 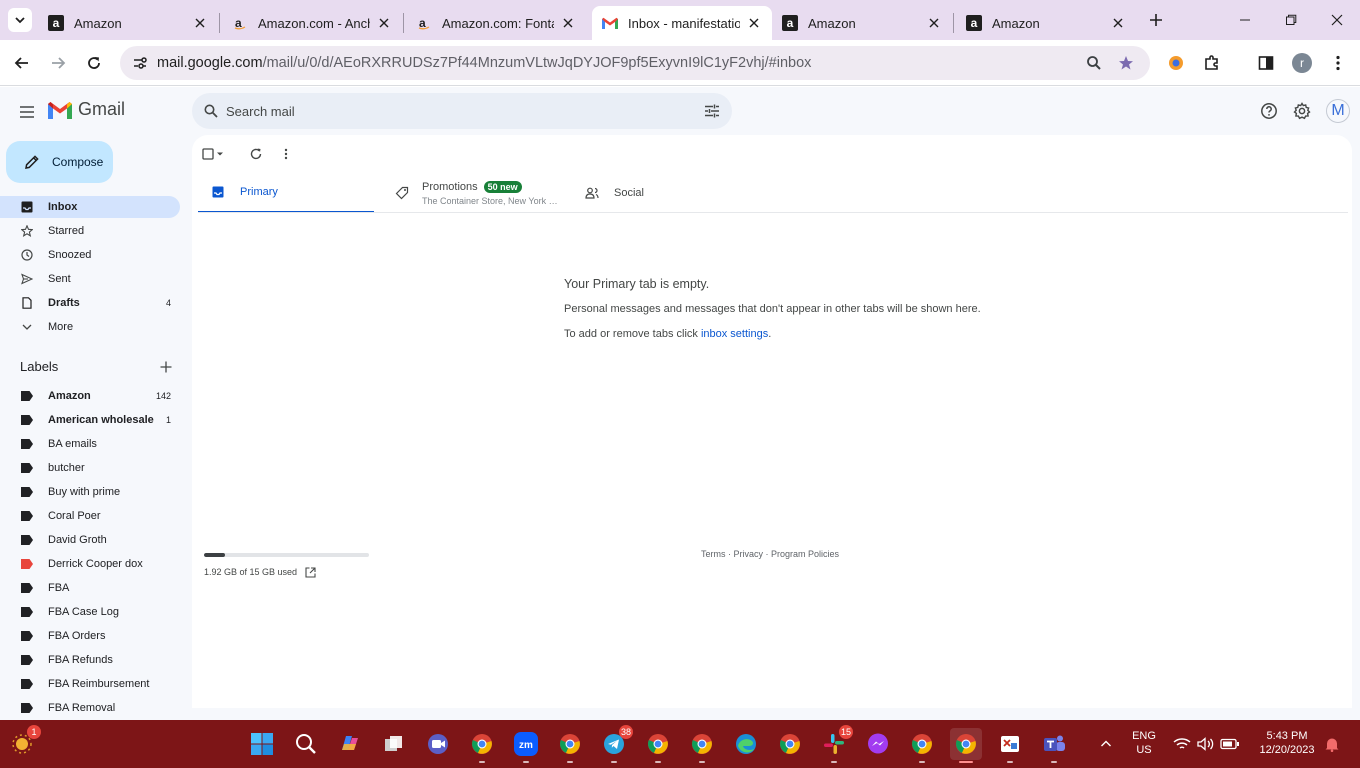 What do you see at coordinates (94, 63) in the screenshot?
I see `reload-button` at bounding box center [94, 63].